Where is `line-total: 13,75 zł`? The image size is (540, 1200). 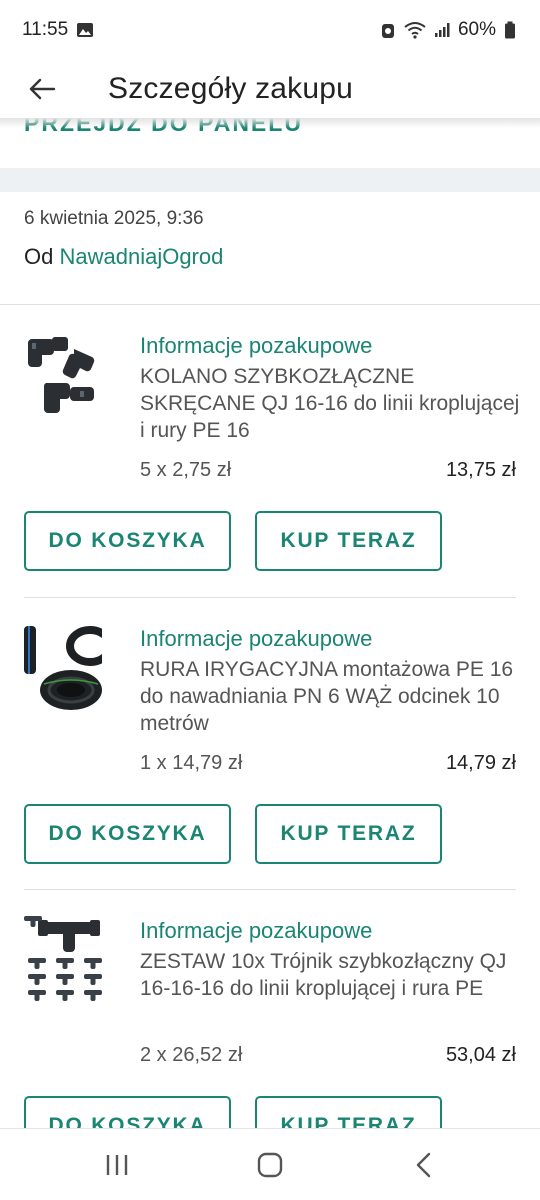 line-total: 13,75 zł is located at coordinates (480, 470).